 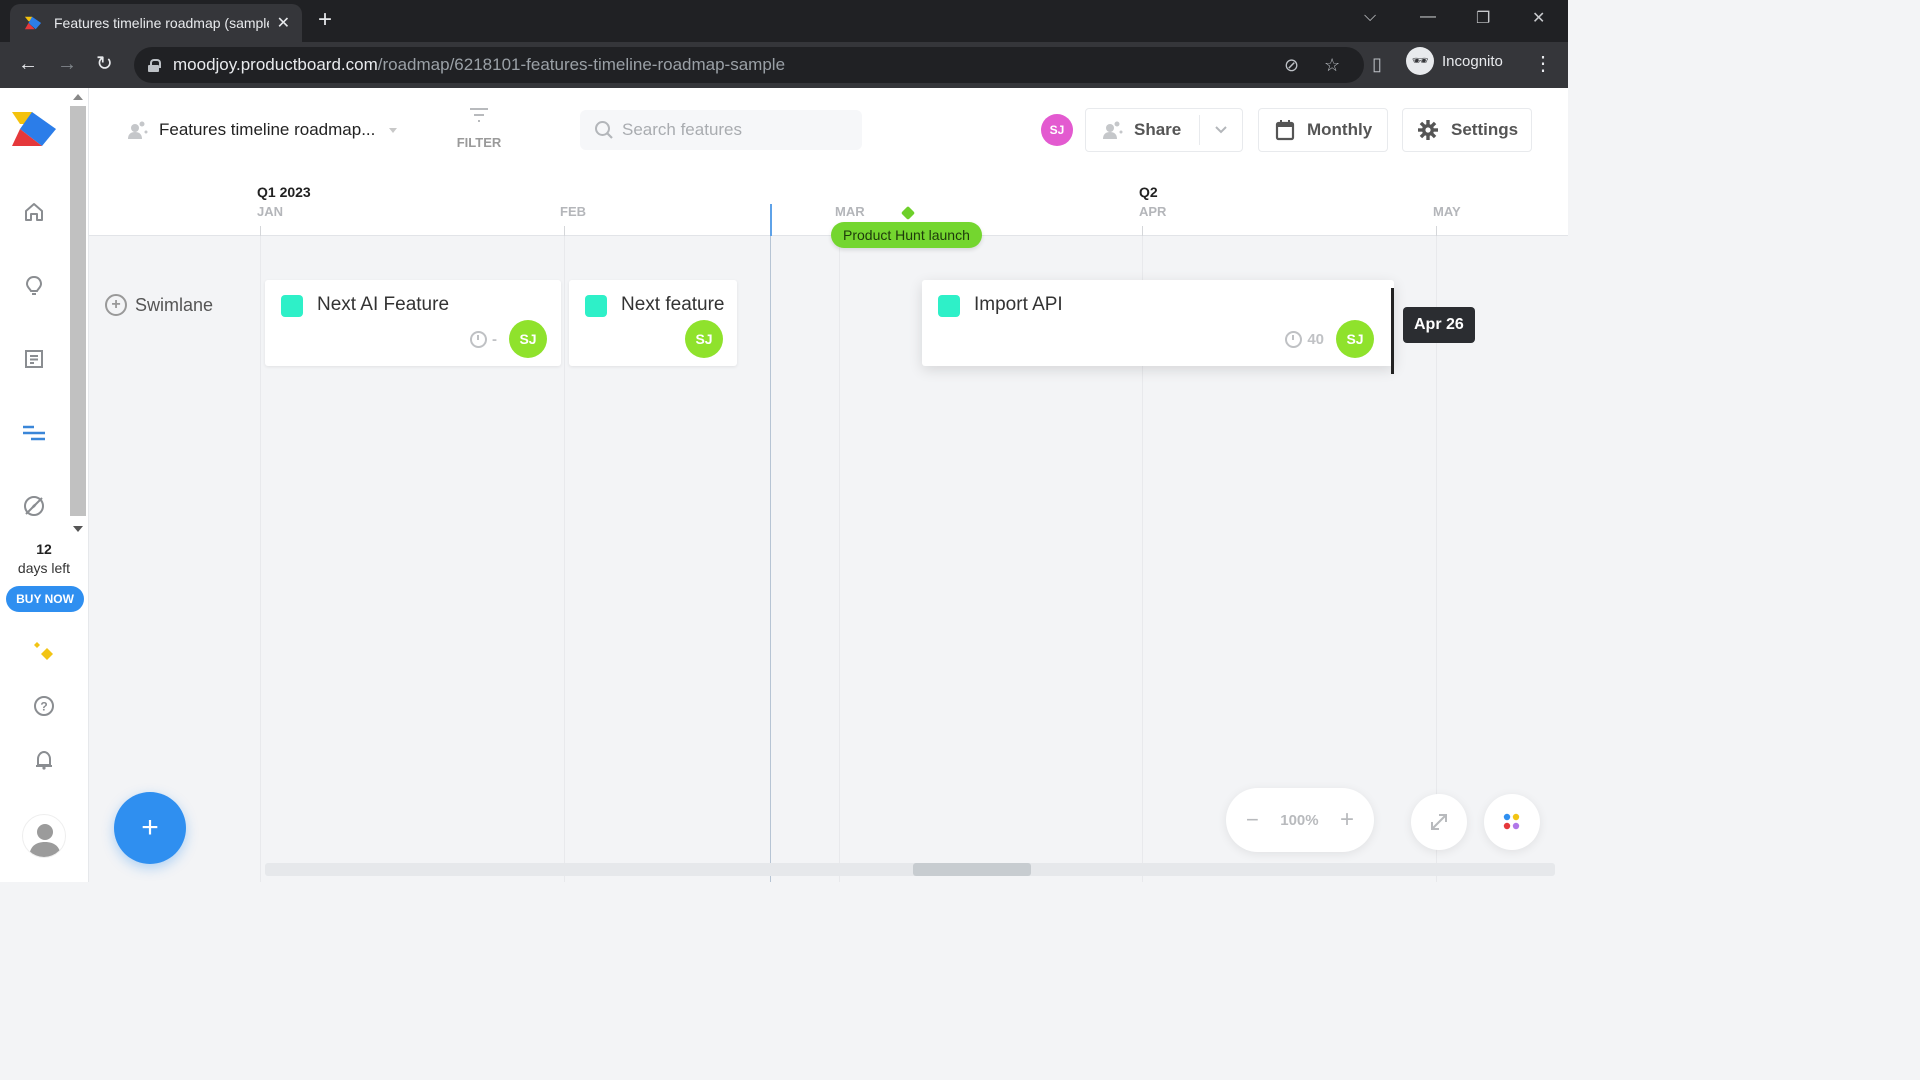 I want to click on url-host: moodjoy.productboard.com, so click(x=275, y=64).